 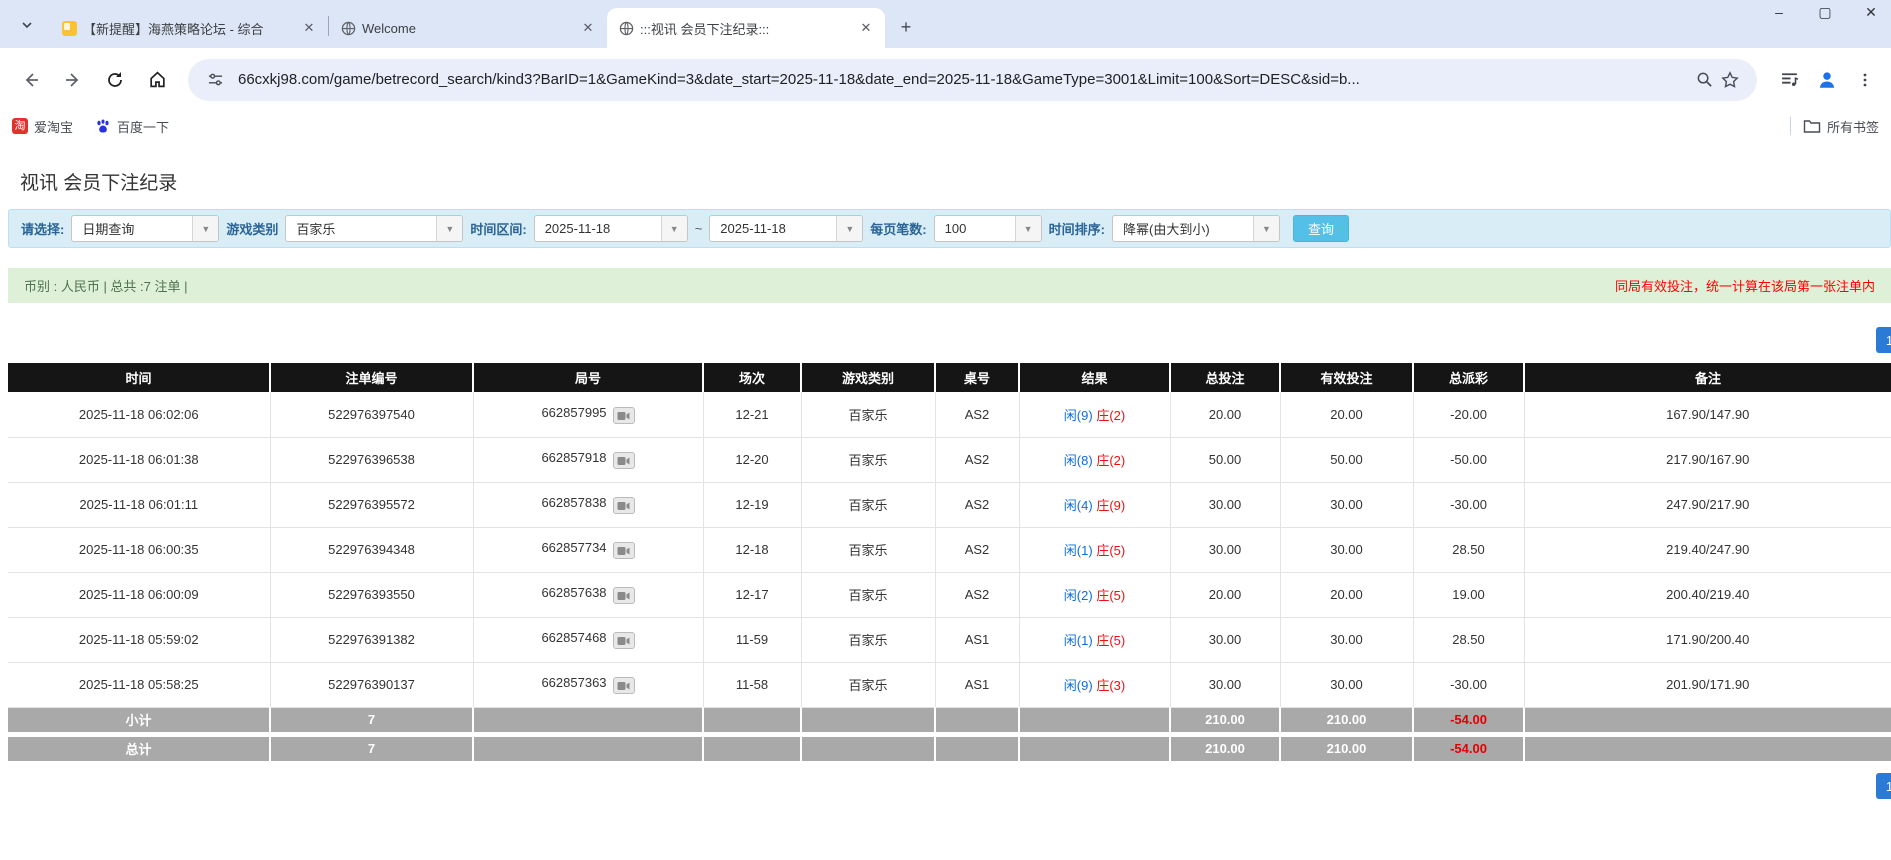 I want to click on tab-active-betrecord: :::视讯 会员下注纪录::: ✕, so click(x=746, y=28).